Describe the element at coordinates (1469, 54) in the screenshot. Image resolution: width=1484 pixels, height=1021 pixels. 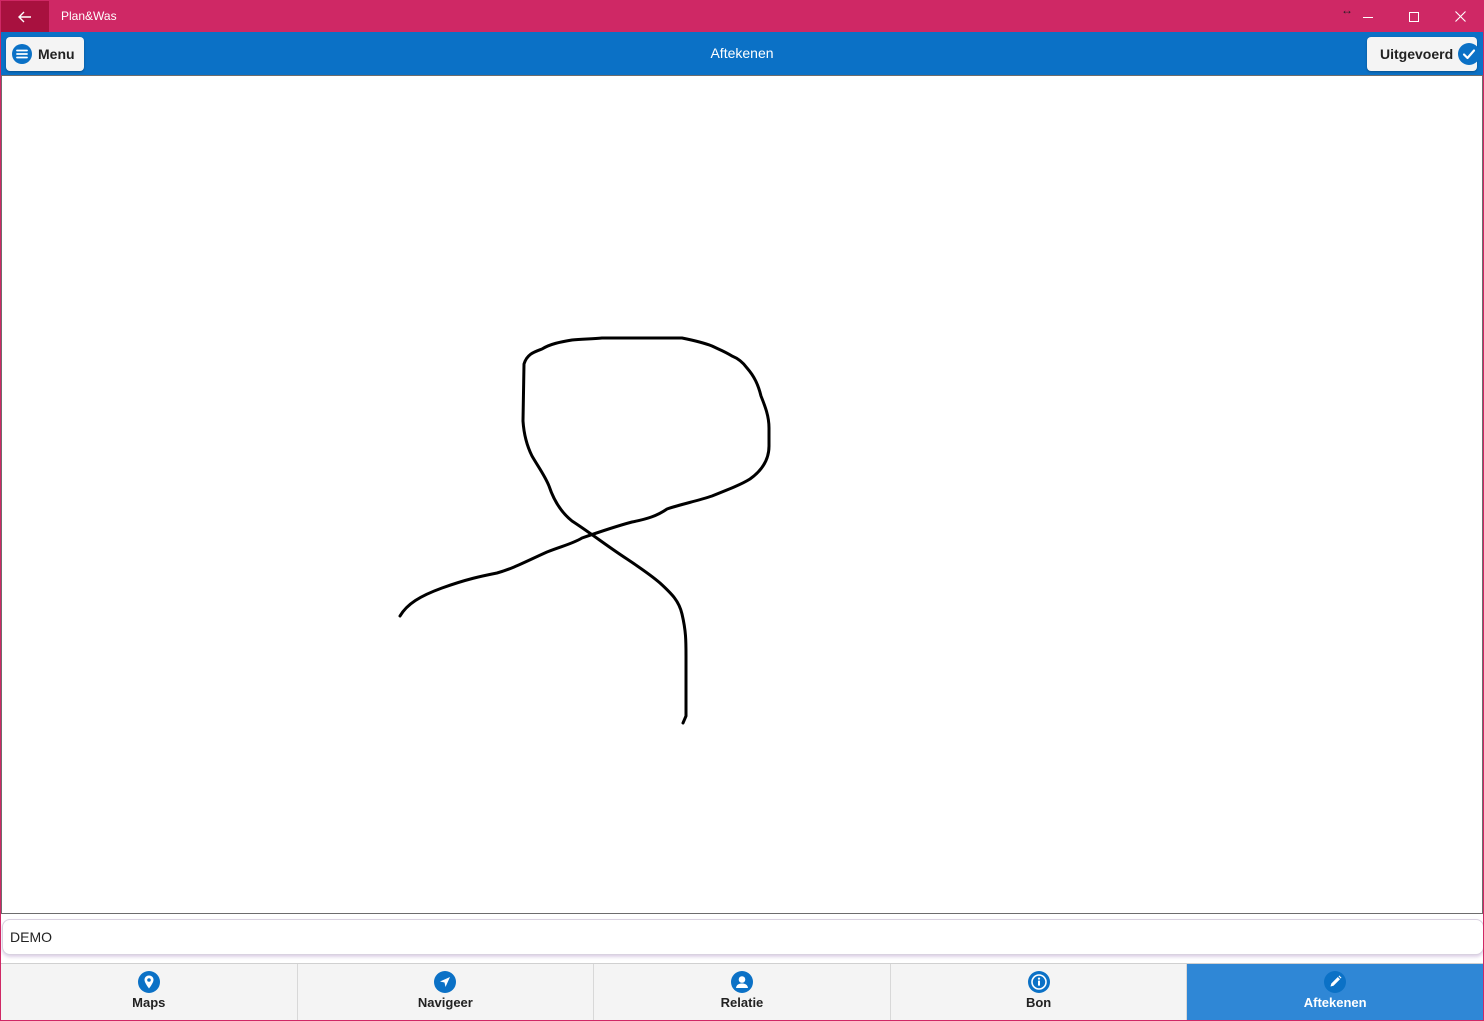
I see `checkmark-icon` at that location.